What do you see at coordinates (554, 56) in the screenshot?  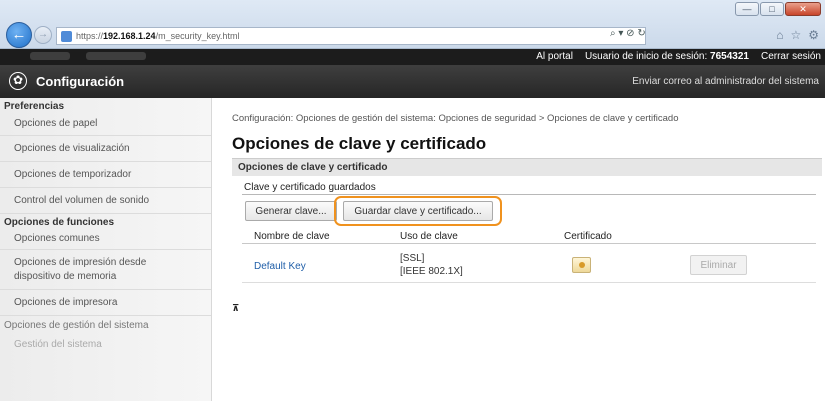 I see `portal-link: Al portal` at bounding box center [554, 56].